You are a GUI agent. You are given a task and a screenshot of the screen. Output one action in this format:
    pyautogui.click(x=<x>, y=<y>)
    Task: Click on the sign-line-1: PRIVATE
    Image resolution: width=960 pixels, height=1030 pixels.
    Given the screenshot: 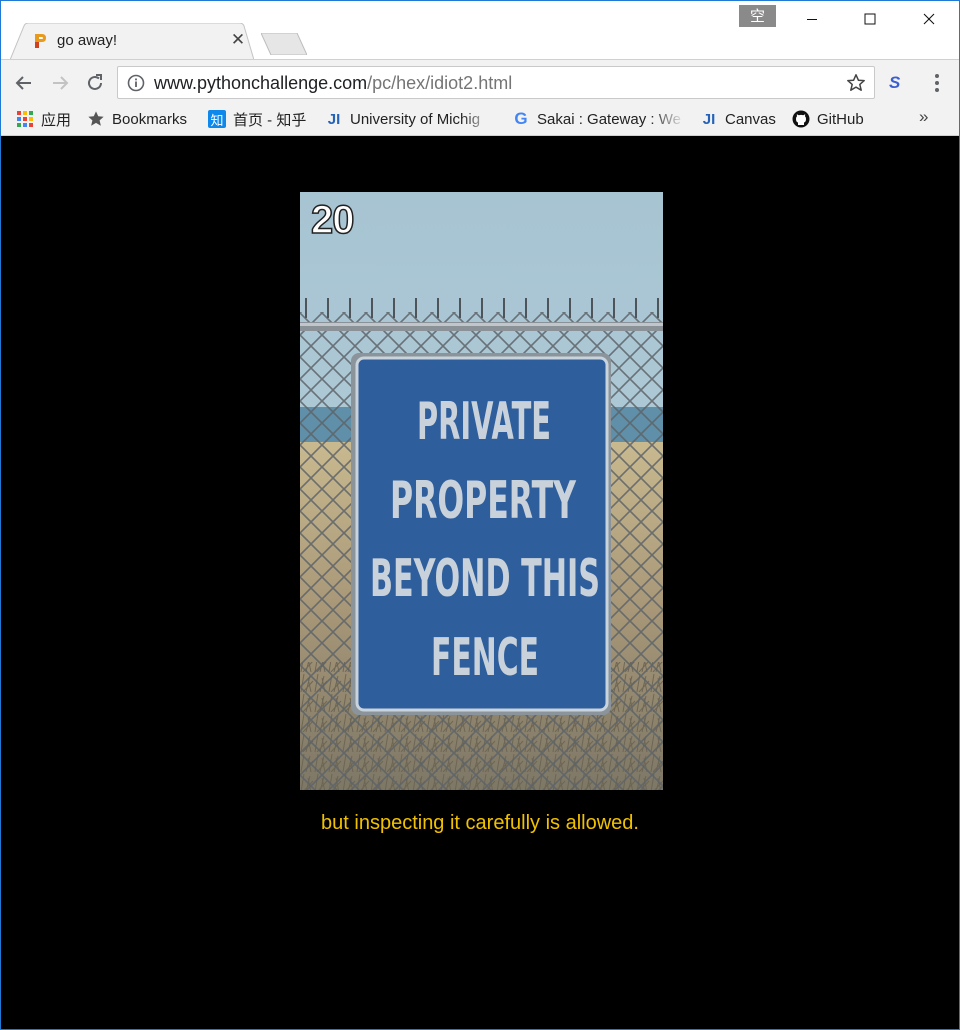 What is the action you would take?
    pyautogui.click(x=484, y=422)
    